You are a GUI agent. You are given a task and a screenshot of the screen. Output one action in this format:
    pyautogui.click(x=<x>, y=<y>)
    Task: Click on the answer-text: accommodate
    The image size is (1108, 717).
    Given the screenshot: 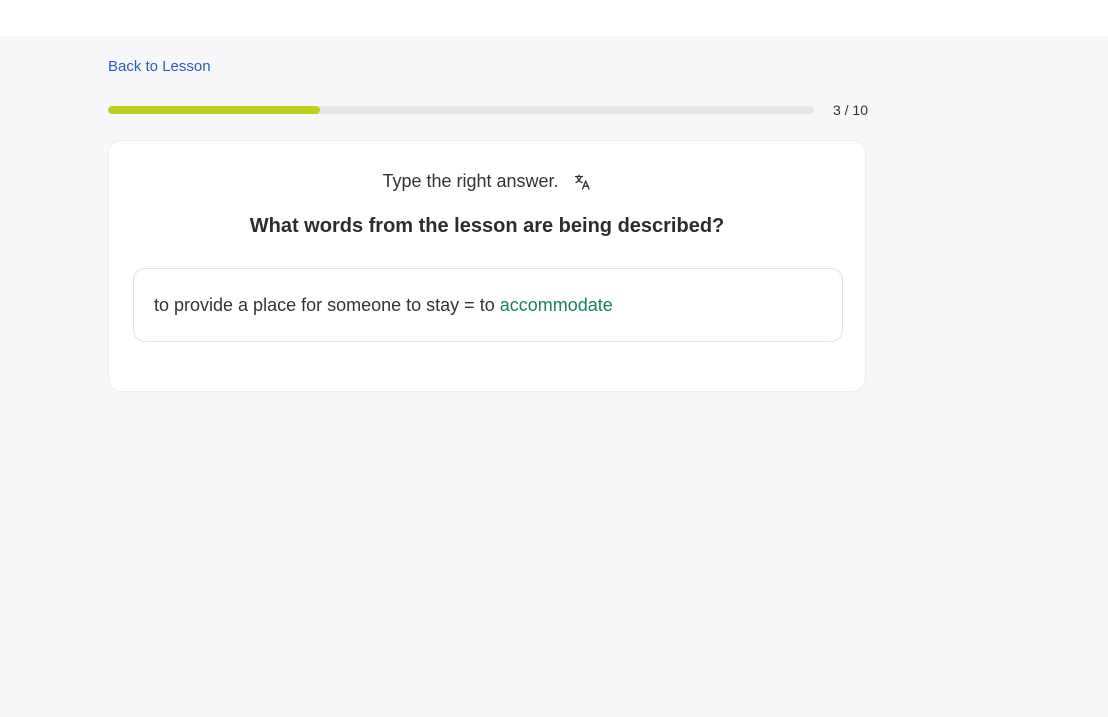 What is the action you would take?
    pyautogui.click(x=556, y=304)
    